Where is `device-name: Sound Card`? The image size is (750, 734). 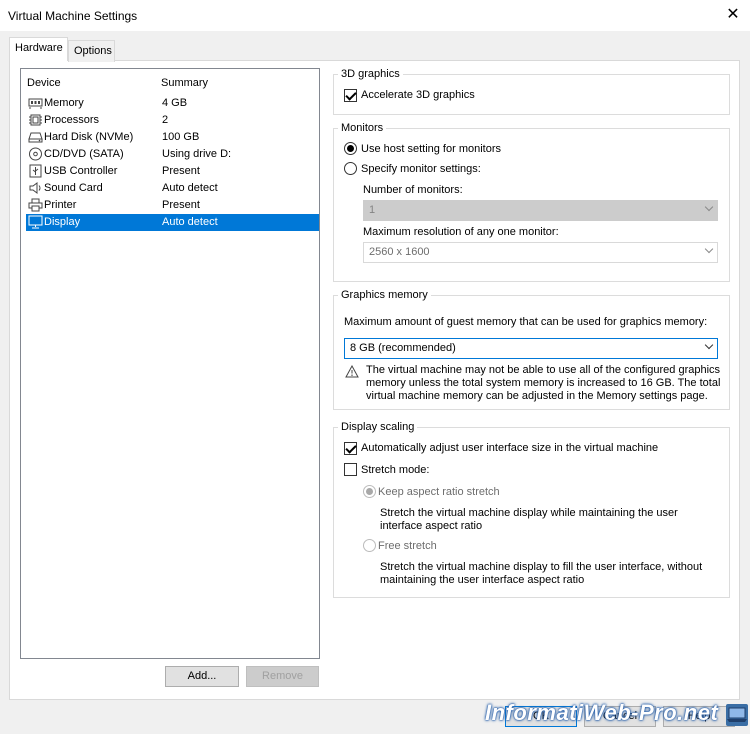 device-name: Sound Card is located at coordinates (73, 188).